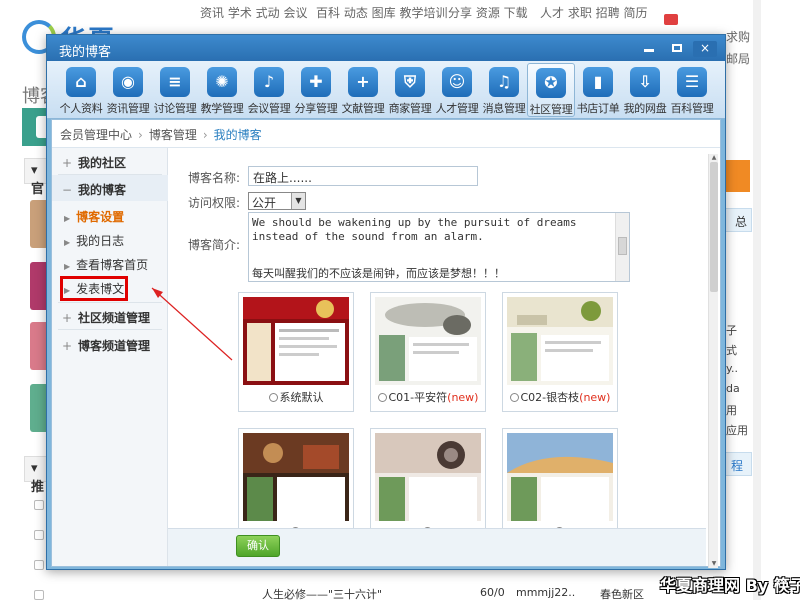 The width and height of the screenshot is (800, 602). What do you see at coordinates (714, 564) in the screenshot?
I see `scroll-down-icon: ▼` at bounding box center [714, 564].